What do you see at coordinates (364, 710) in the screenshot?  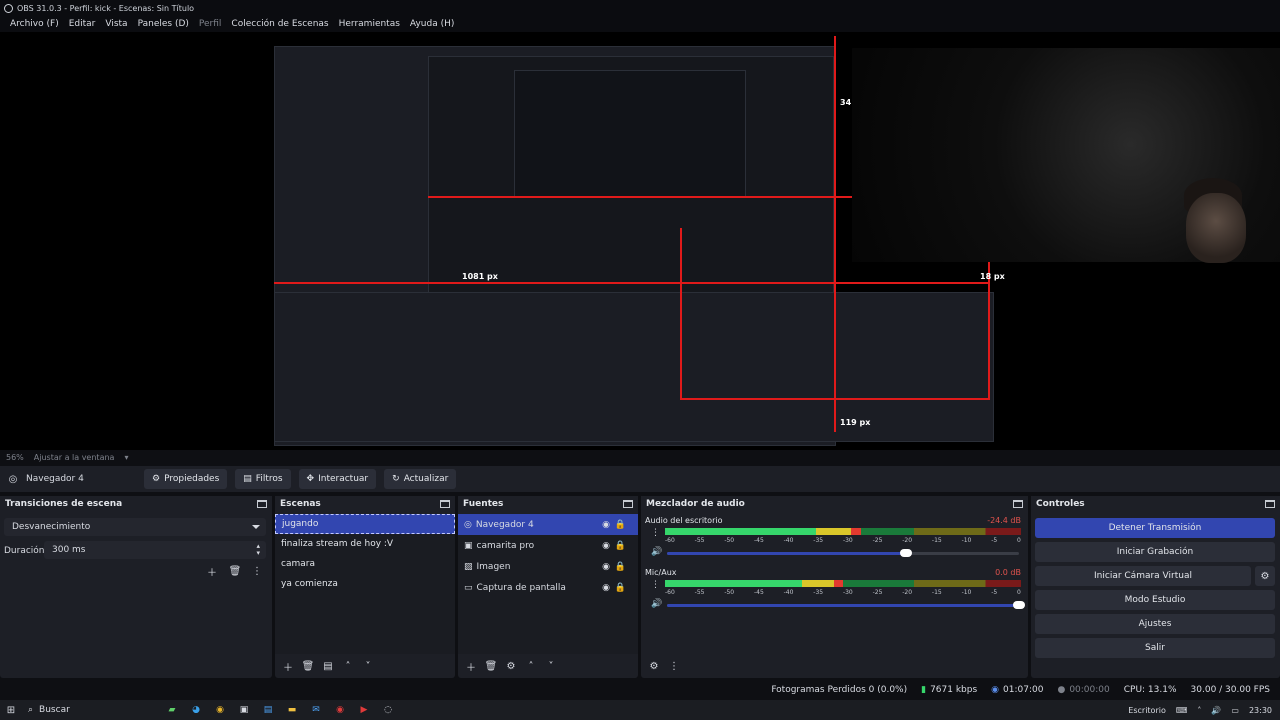 I see `youtube-icon: ▶` at bounding box center [364, 710].